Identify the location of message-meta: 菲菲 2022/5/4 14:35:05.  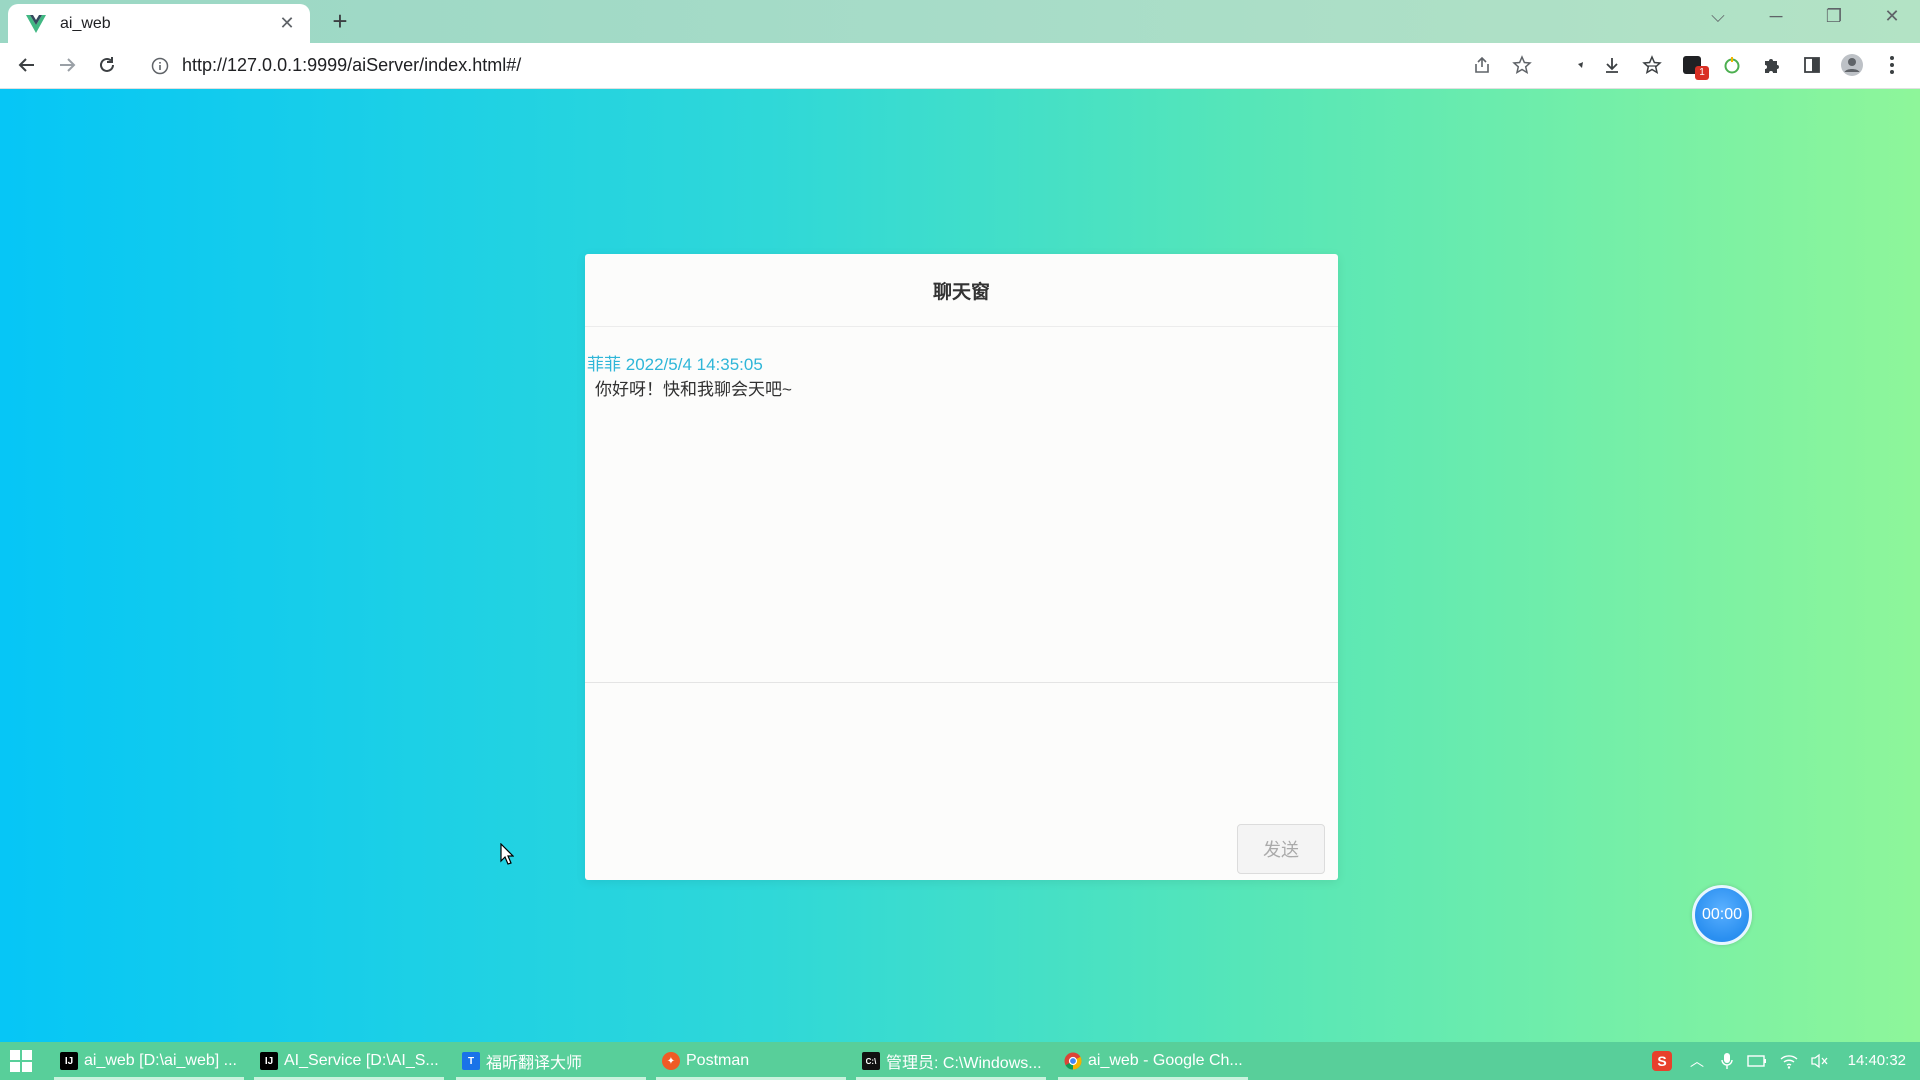
(675, 362).